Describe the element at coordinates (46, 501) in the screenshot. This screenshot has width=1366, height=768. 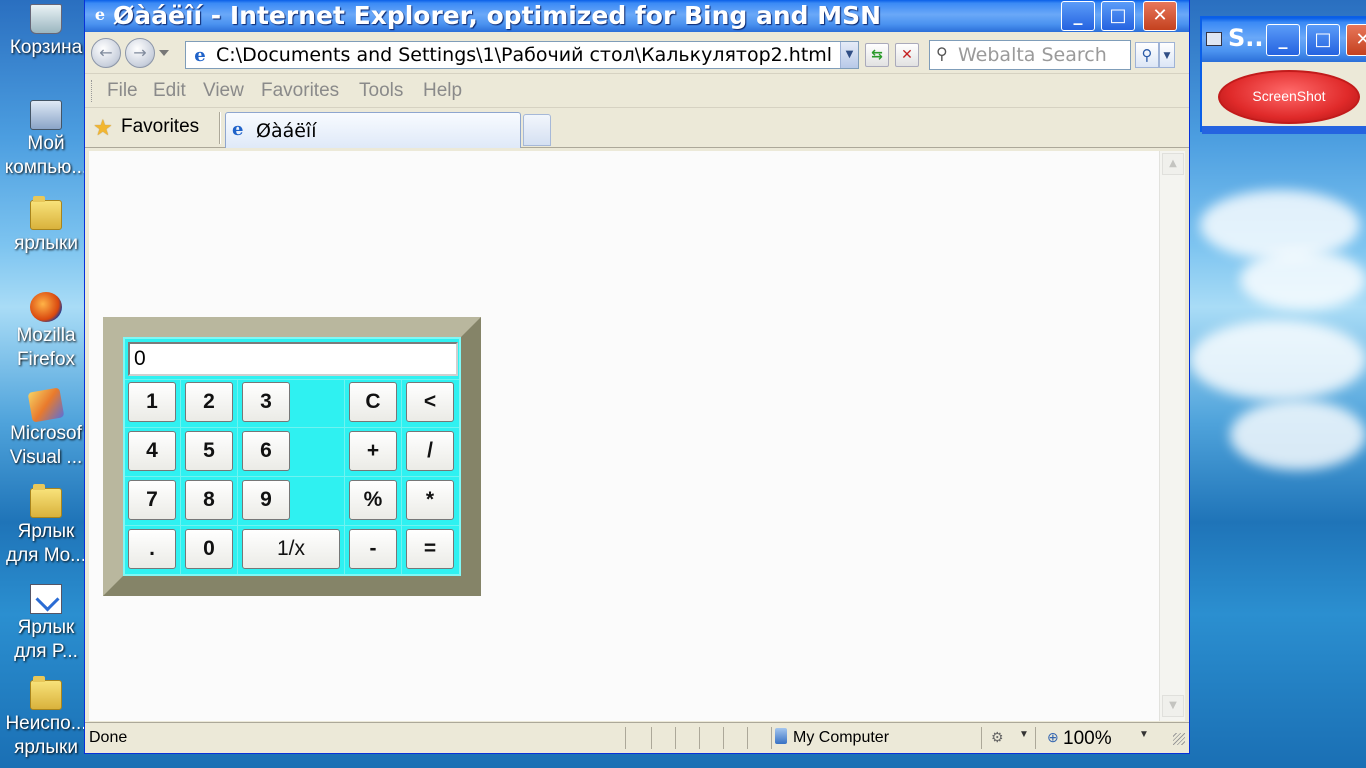
I see `folder-shortcut-icon` at that location.